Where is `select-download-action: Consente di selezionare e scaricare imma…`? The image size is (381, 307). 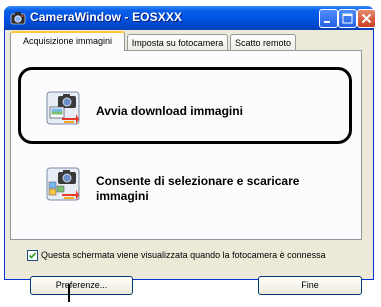
select-download-action: Consente di selezionare e scaricare imma… is located at coordinates (190, 185).